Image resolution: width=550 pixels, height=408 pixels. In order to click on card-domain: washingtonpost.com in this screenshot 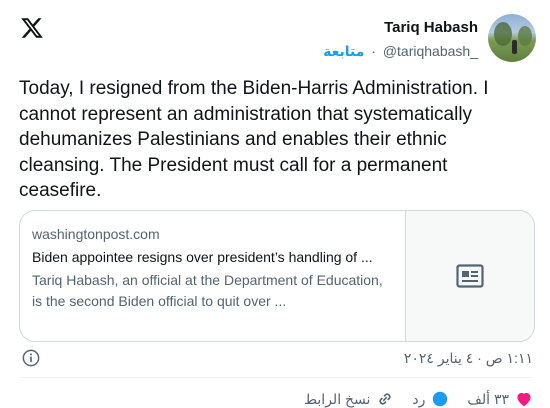, I will do `click(96, 234)`.